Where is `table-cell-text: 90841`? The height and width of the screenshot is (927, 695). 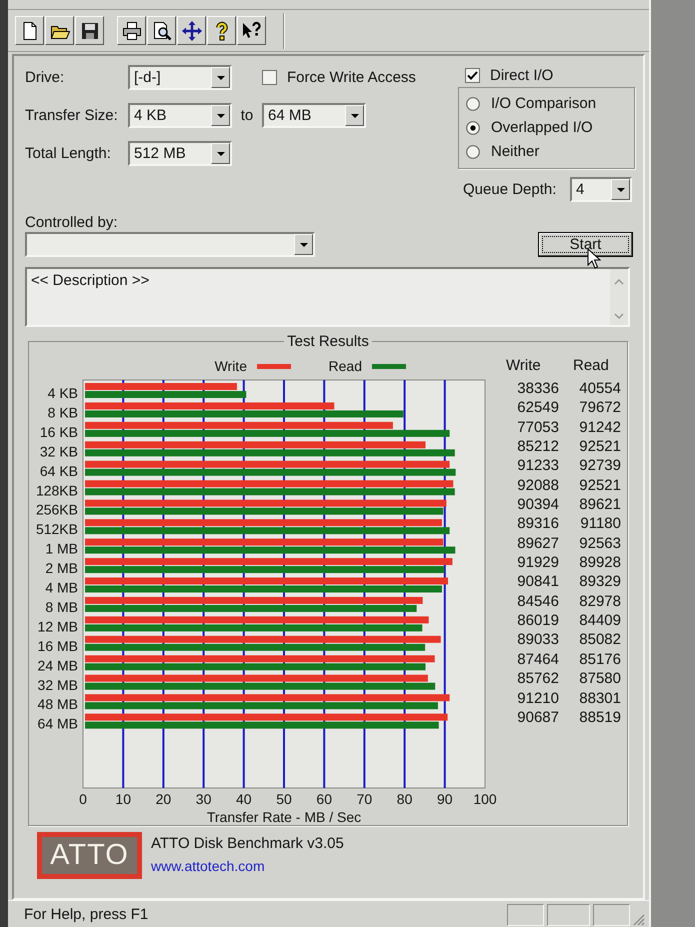
table-cell-text: 90841 is located at coordinates (538, 582).